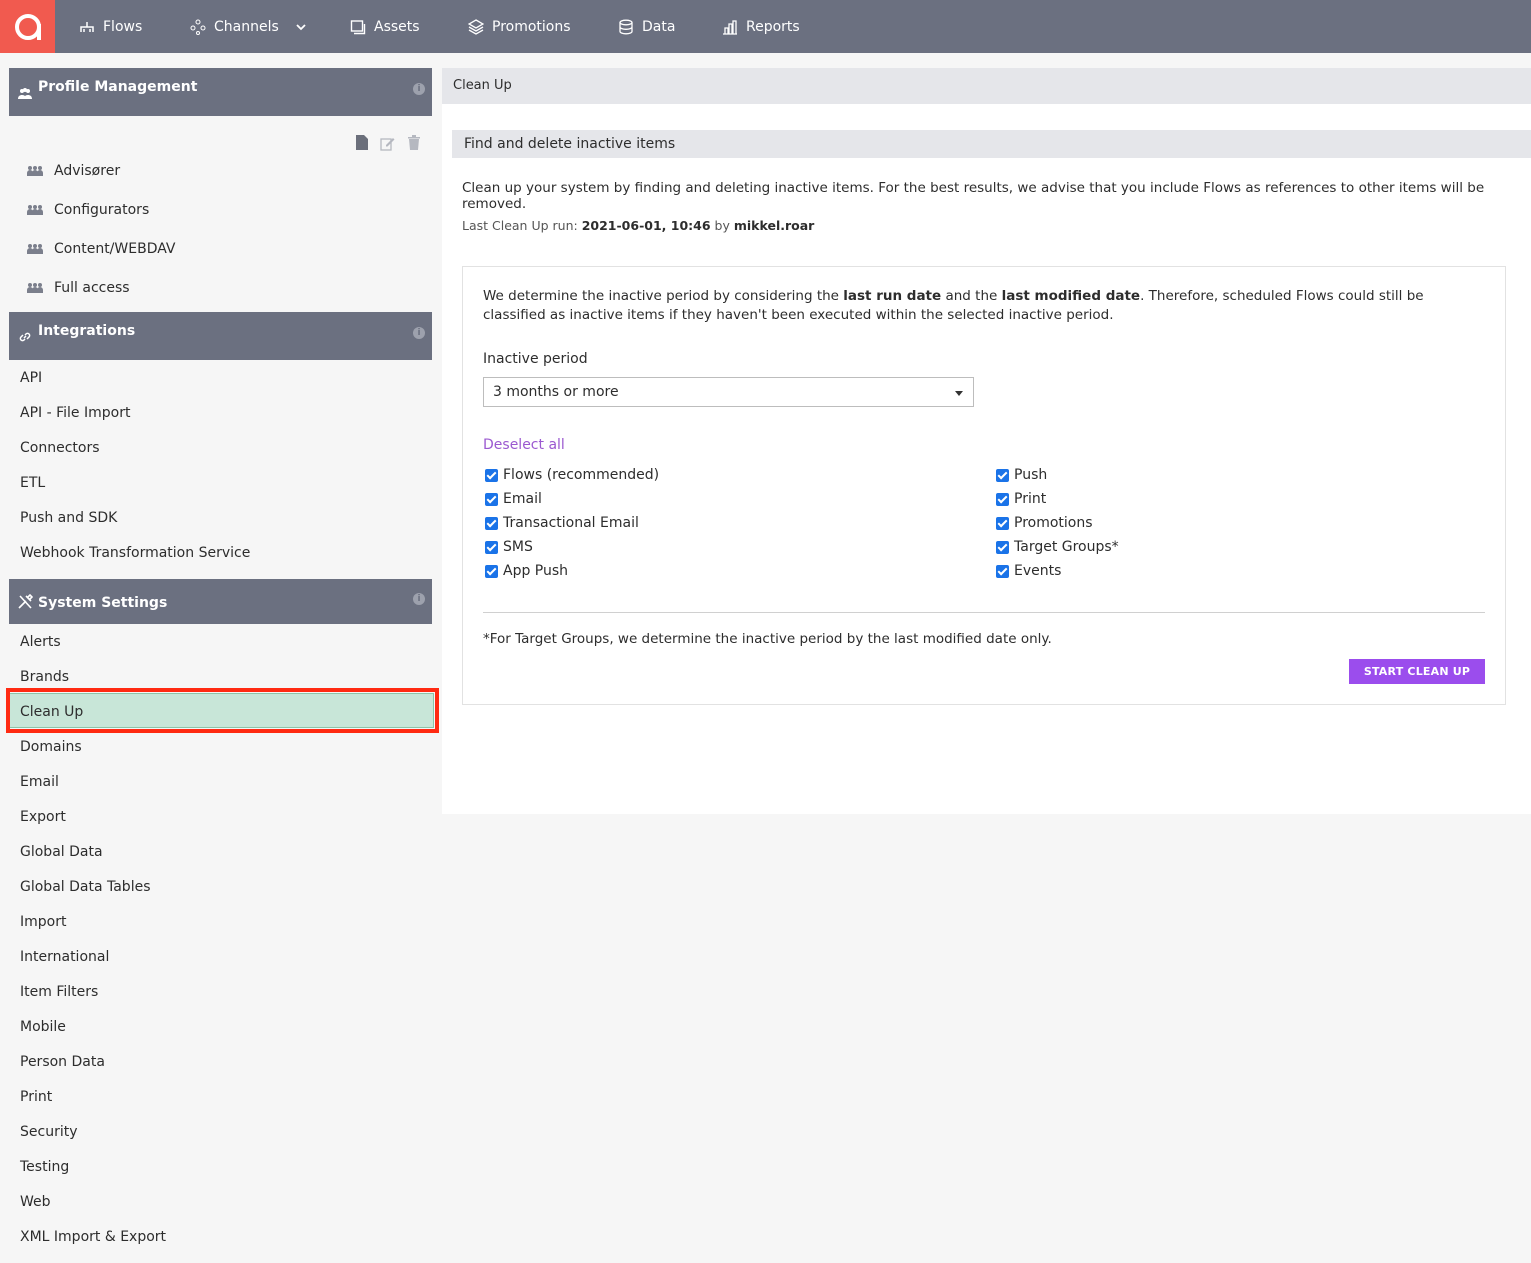  What do you see at coordinates (35, 1202) in the screenshot?
I see `sidebar-item-web: Web` at bounding box center [35, 1202].